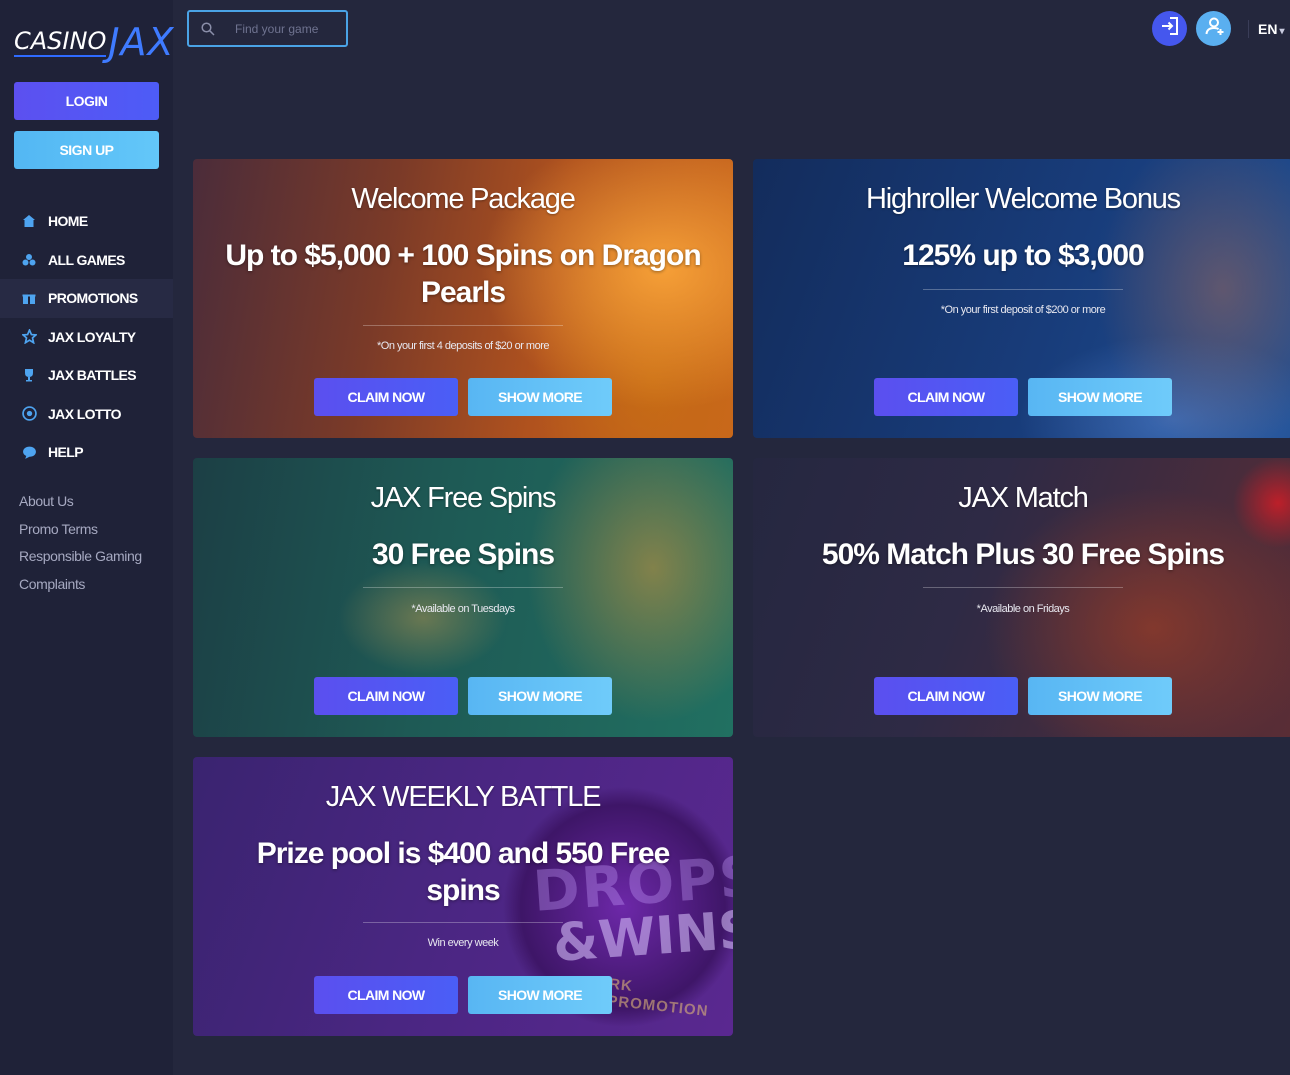  I want to click on promo-title: JAX Match, so click(1023, 498).